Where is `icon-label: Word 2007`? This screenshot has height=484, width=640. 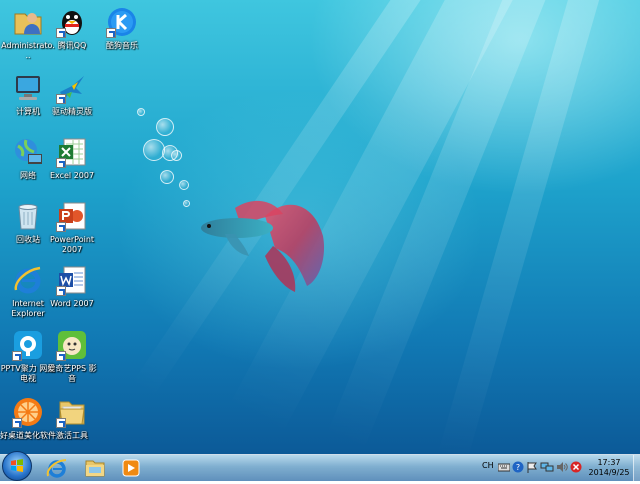
icon-label: Word 2007 is located at coordinates (72, 303).